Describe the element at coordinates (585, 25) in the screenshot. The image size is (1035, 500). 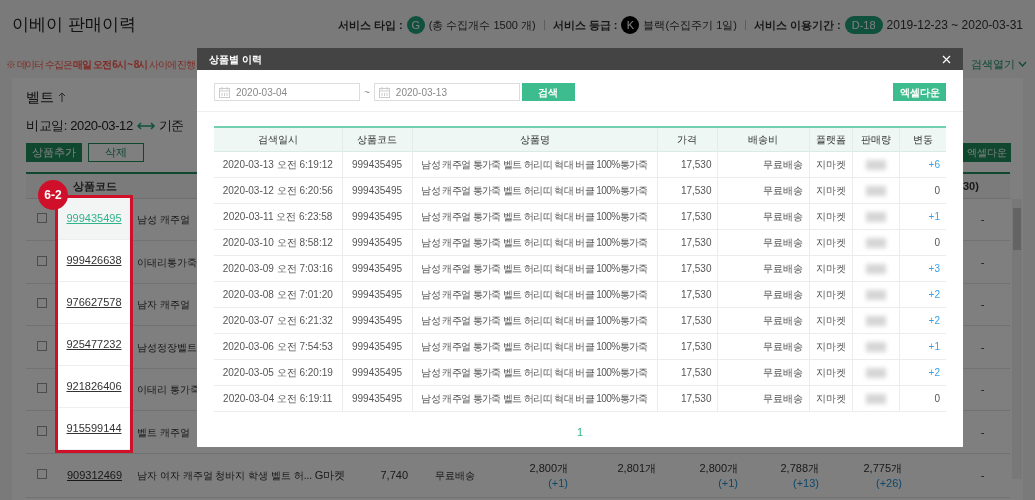
I see `service-grade-label: 서비스 등급 :` at that location.